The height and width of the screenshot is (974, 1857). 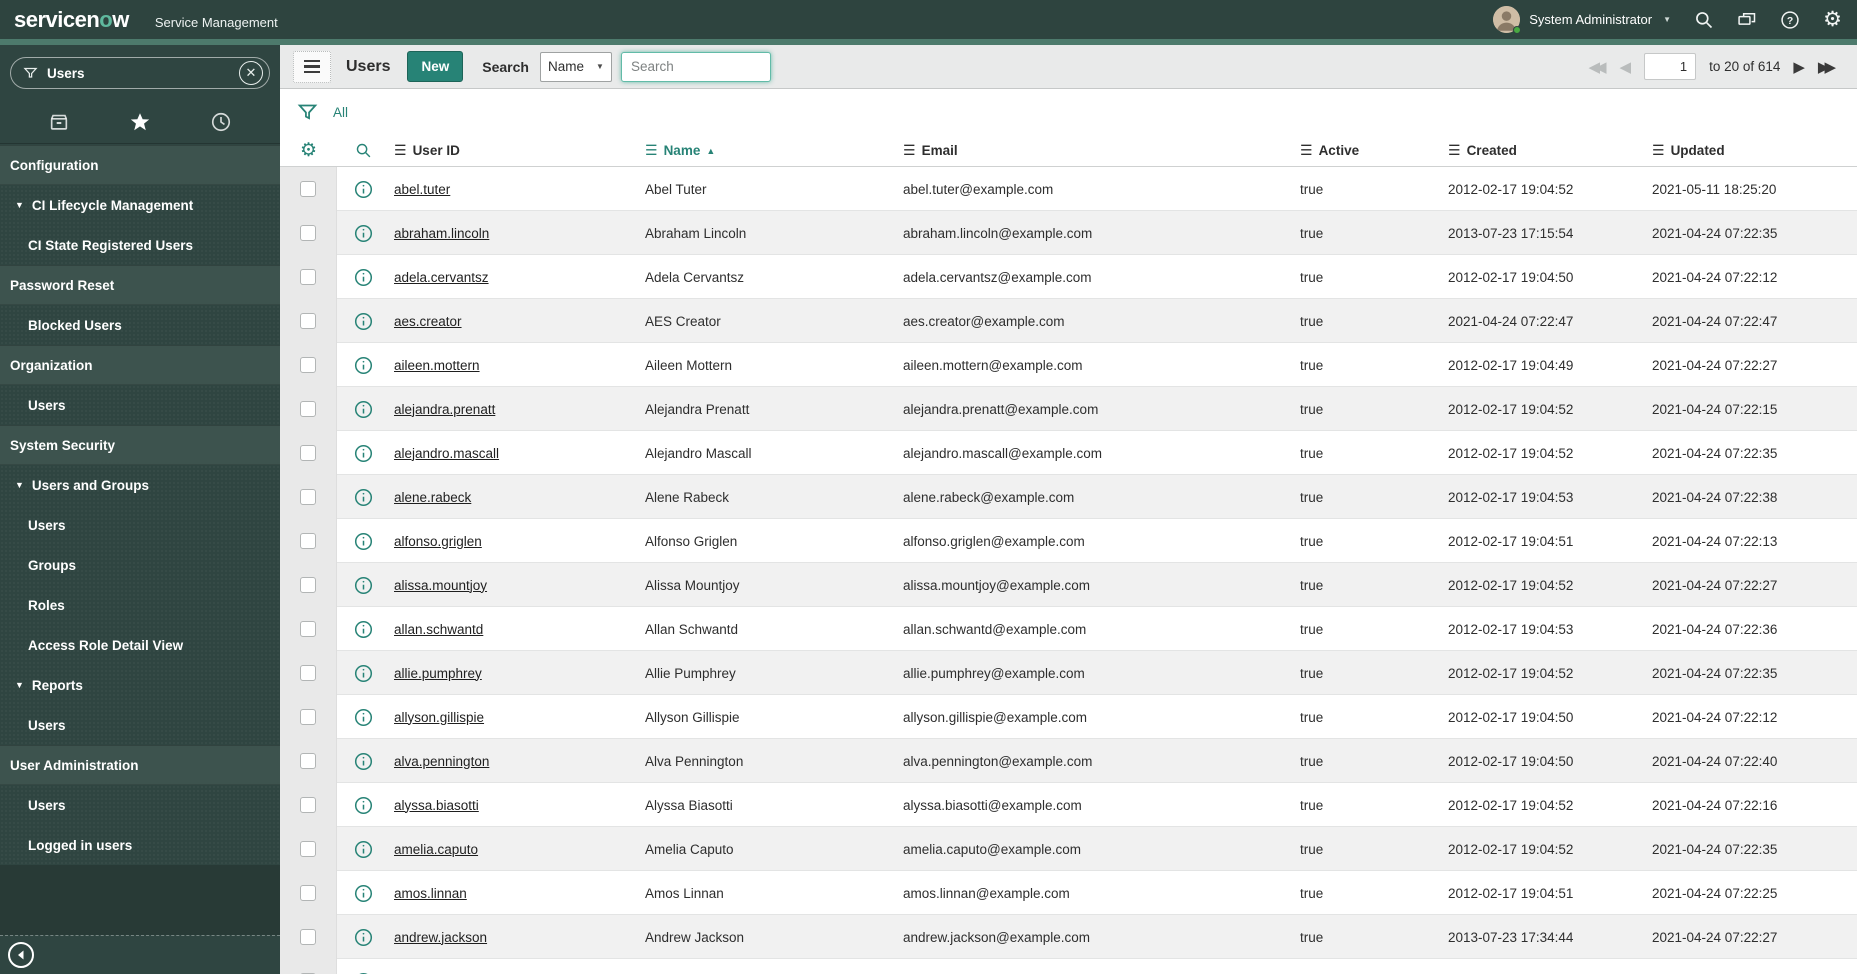 I want to click on personalize-list-gear-icon: ⚙, so click(x=308, y=150).